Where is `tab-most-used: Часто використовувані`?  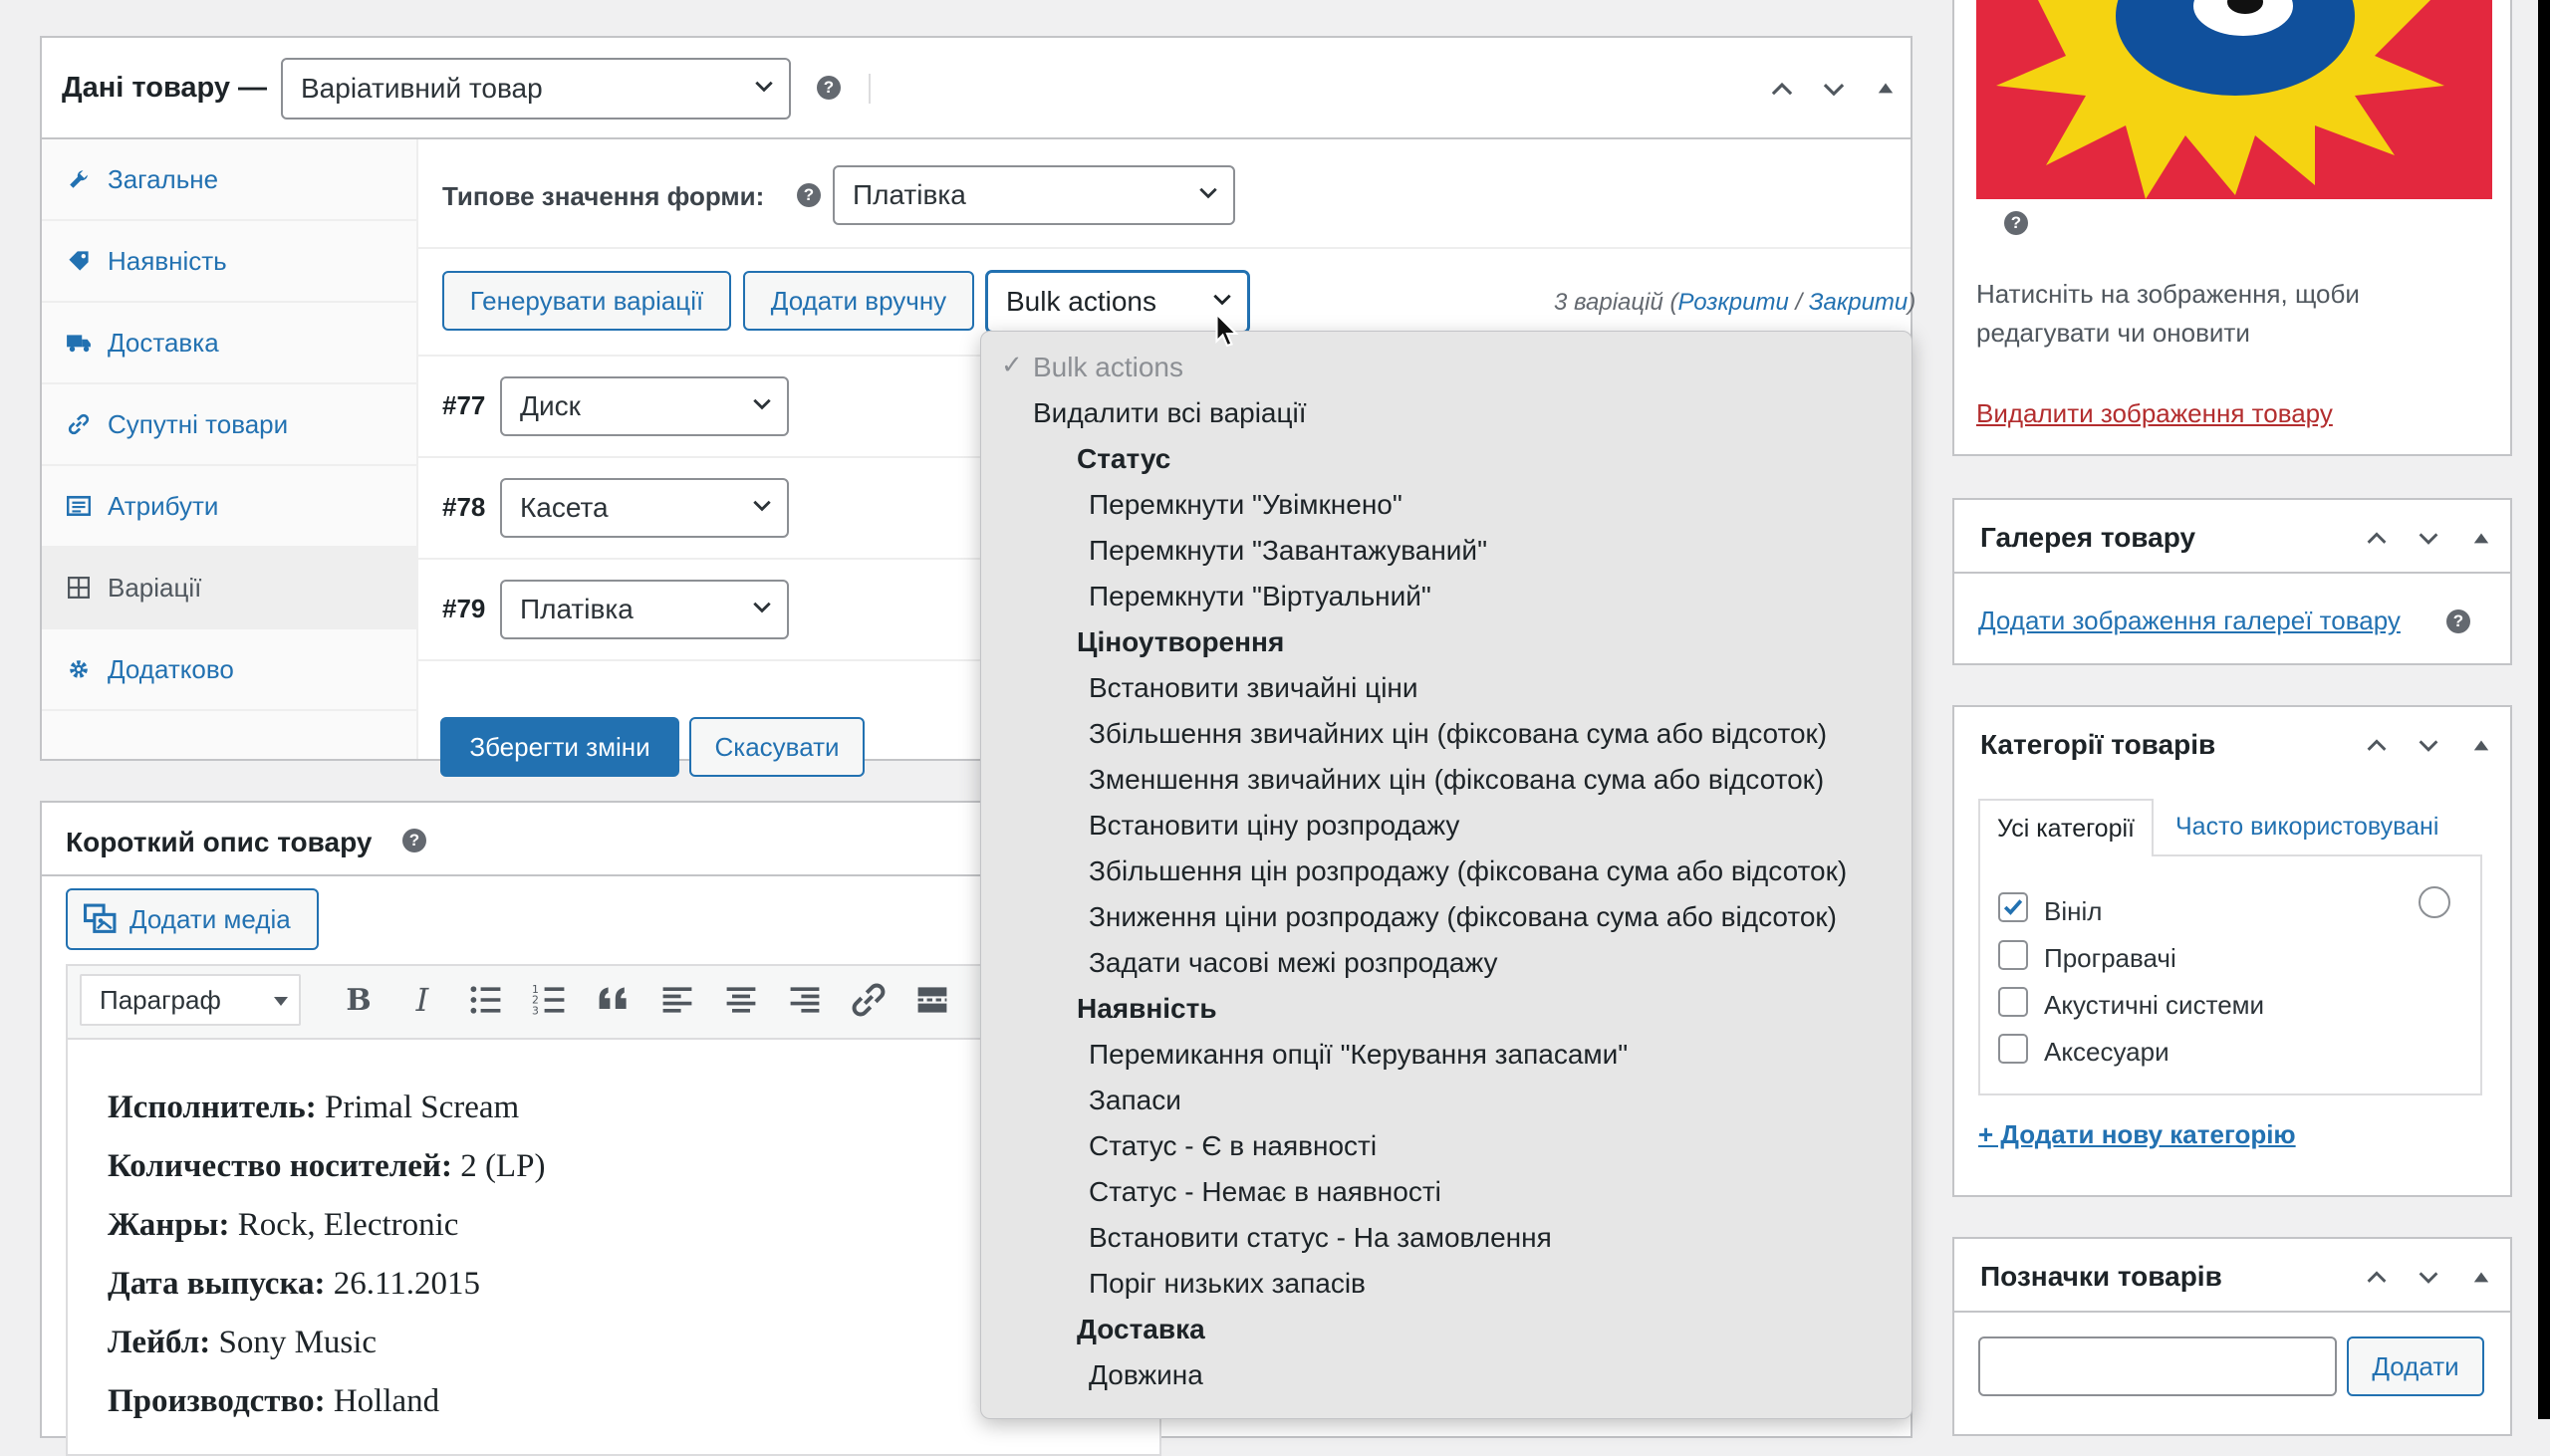 tab-most-used: Часто використовувані is located at coordinates (2306, 827).